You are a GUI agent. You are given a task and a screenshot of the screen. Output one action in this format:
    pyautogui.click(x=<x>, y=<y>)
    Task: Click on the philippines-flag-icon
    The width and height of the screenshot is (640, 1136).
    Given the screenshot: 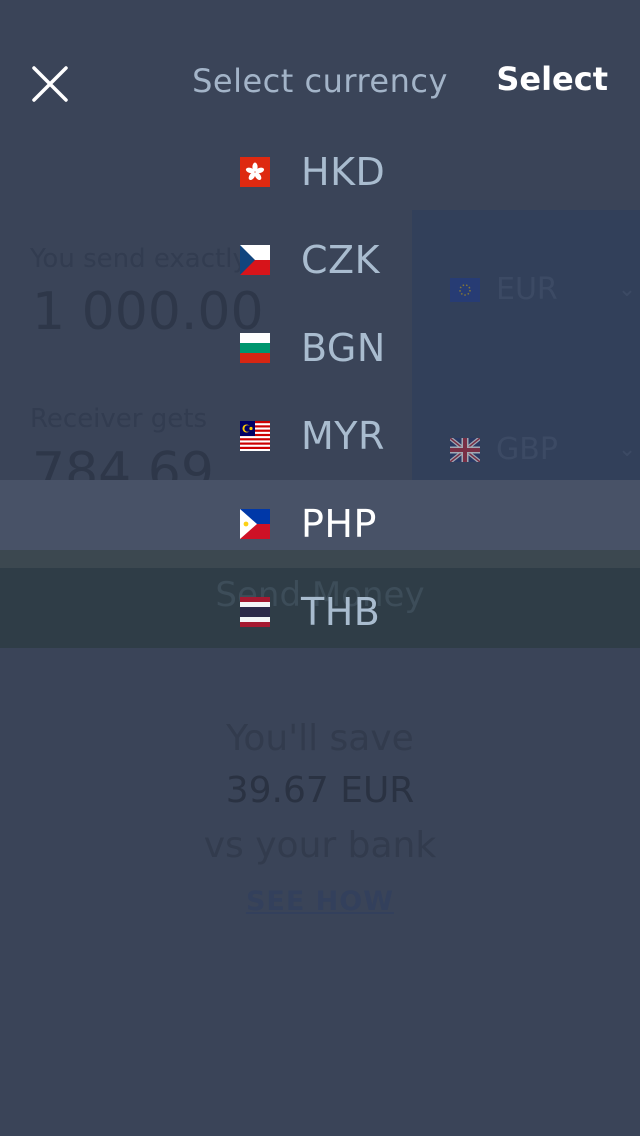 What is the action you would take?
    pyautogui.click(x=255, y=524)
    